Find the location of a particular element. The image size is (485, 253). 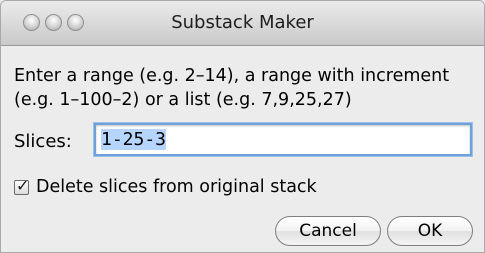

delete-slices-option: ✓ Delete slices from original stack is located at coordinates (165, 187).